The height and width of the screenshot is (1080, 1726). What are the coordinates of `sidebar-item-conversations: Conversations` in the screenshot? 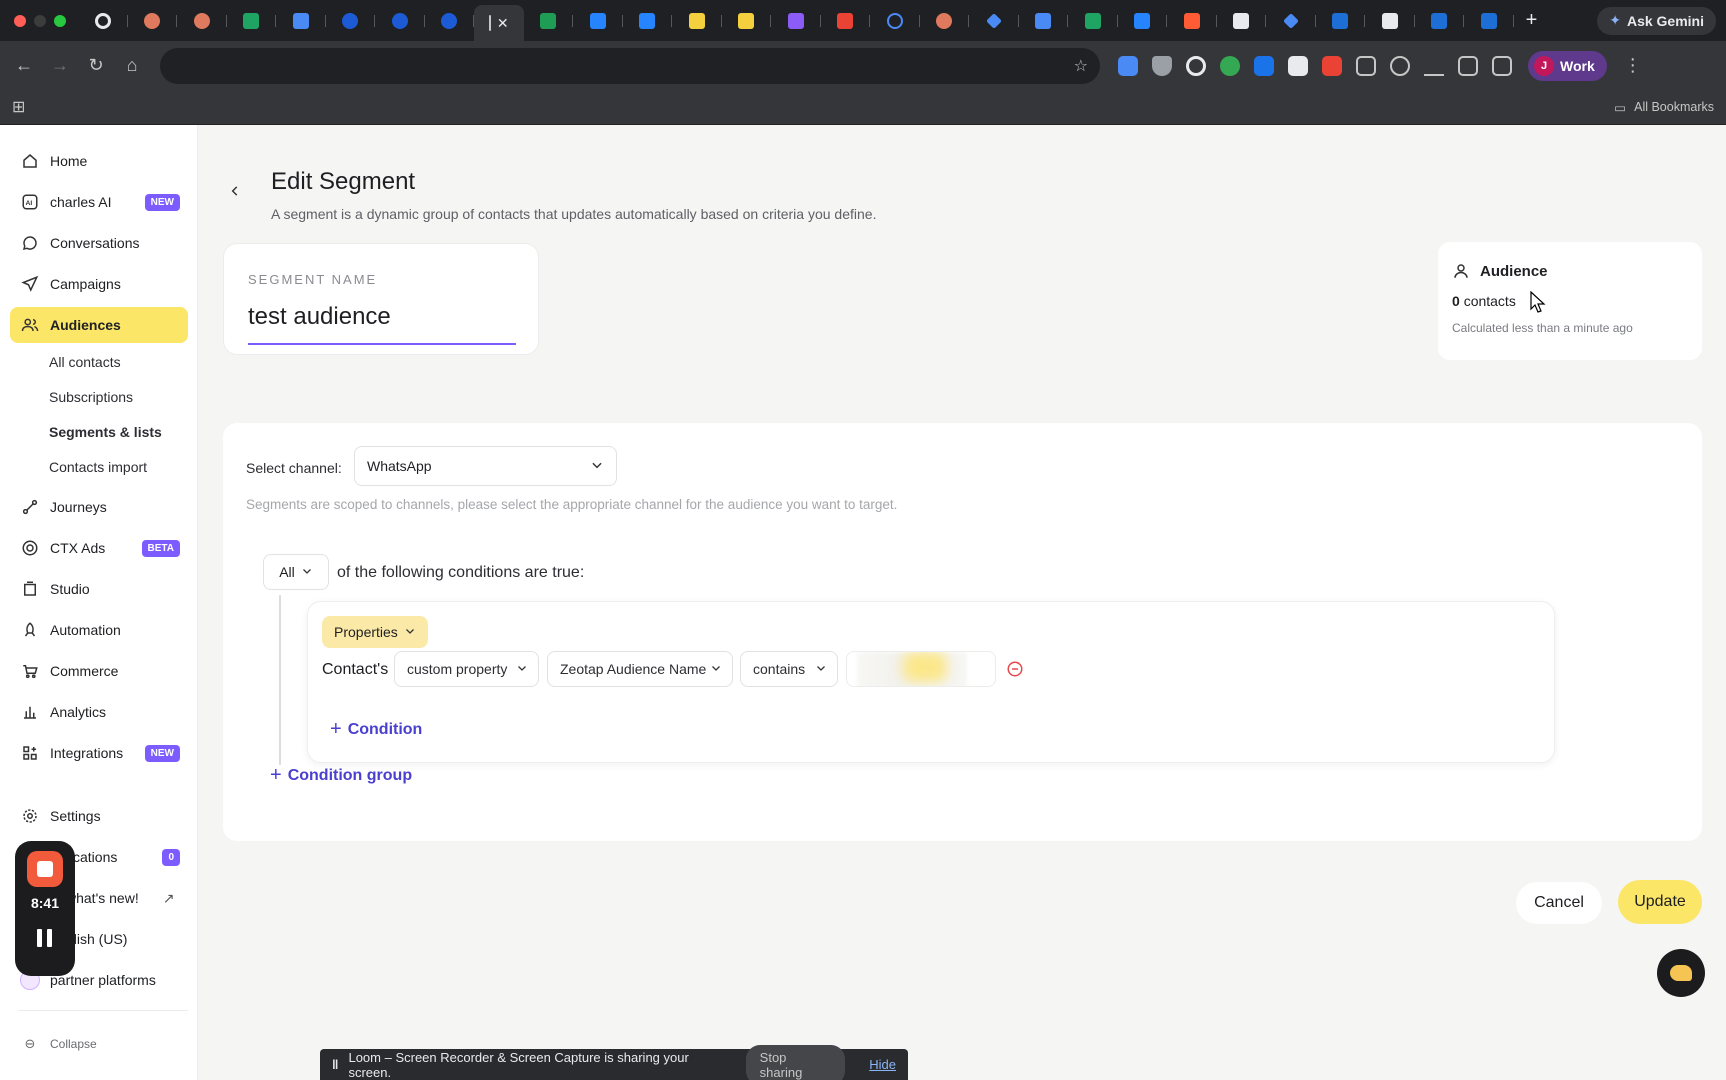 It's located at (99, 243).